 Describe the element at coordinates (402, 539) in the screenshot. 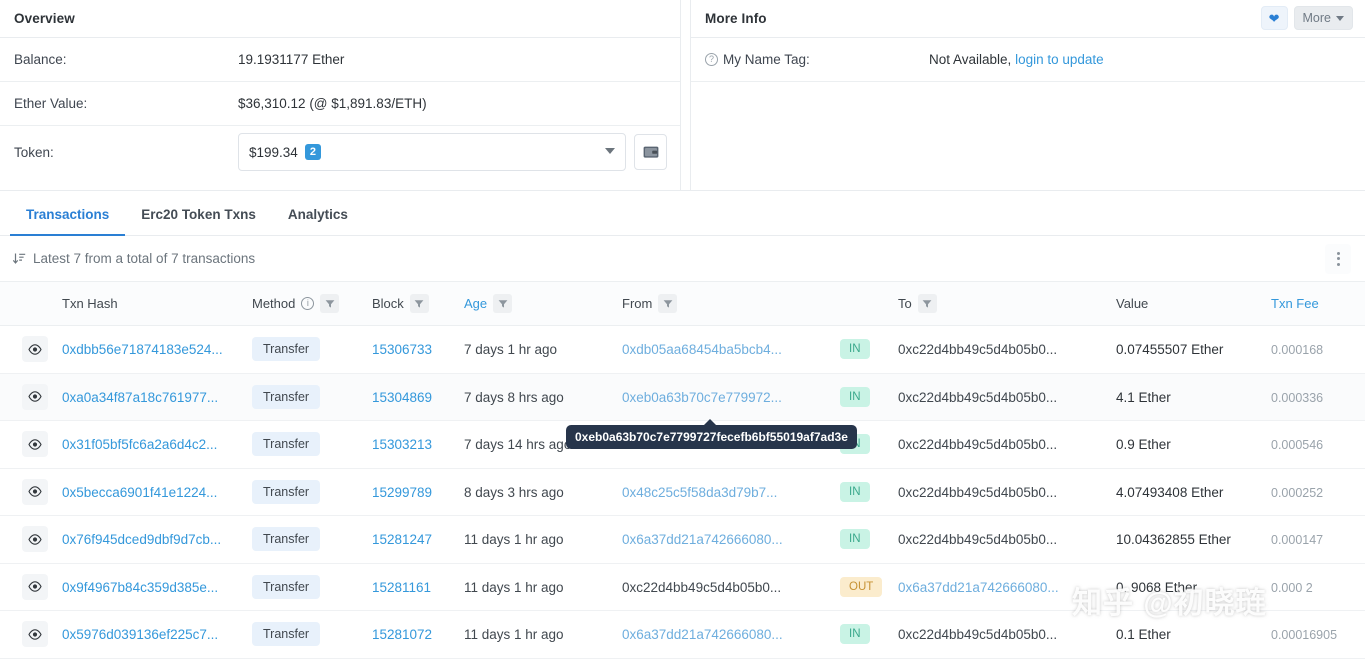

I see `block-link: 15281247` at that location.